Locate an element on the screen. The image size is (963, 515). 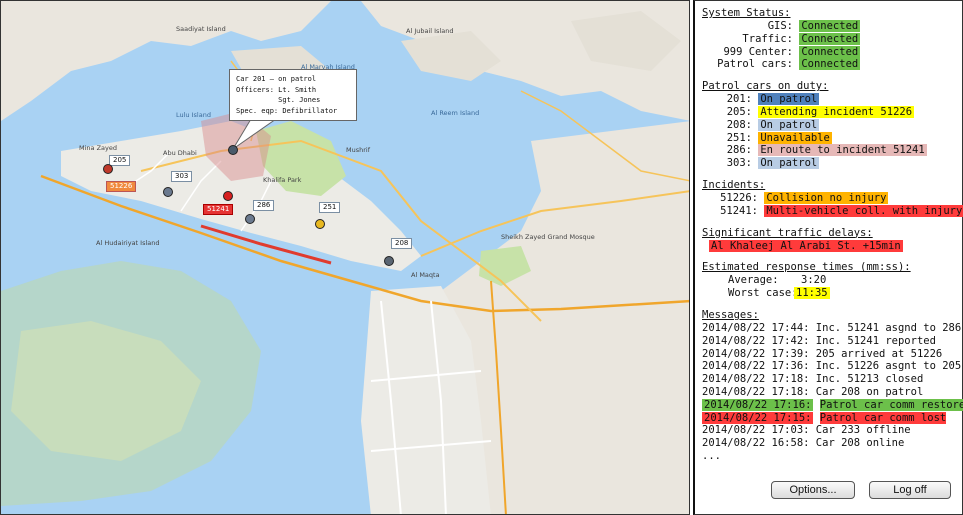
traffic-delay: Al Khaleej Al Arabi St. +15min is located at coordinates (806, 245).